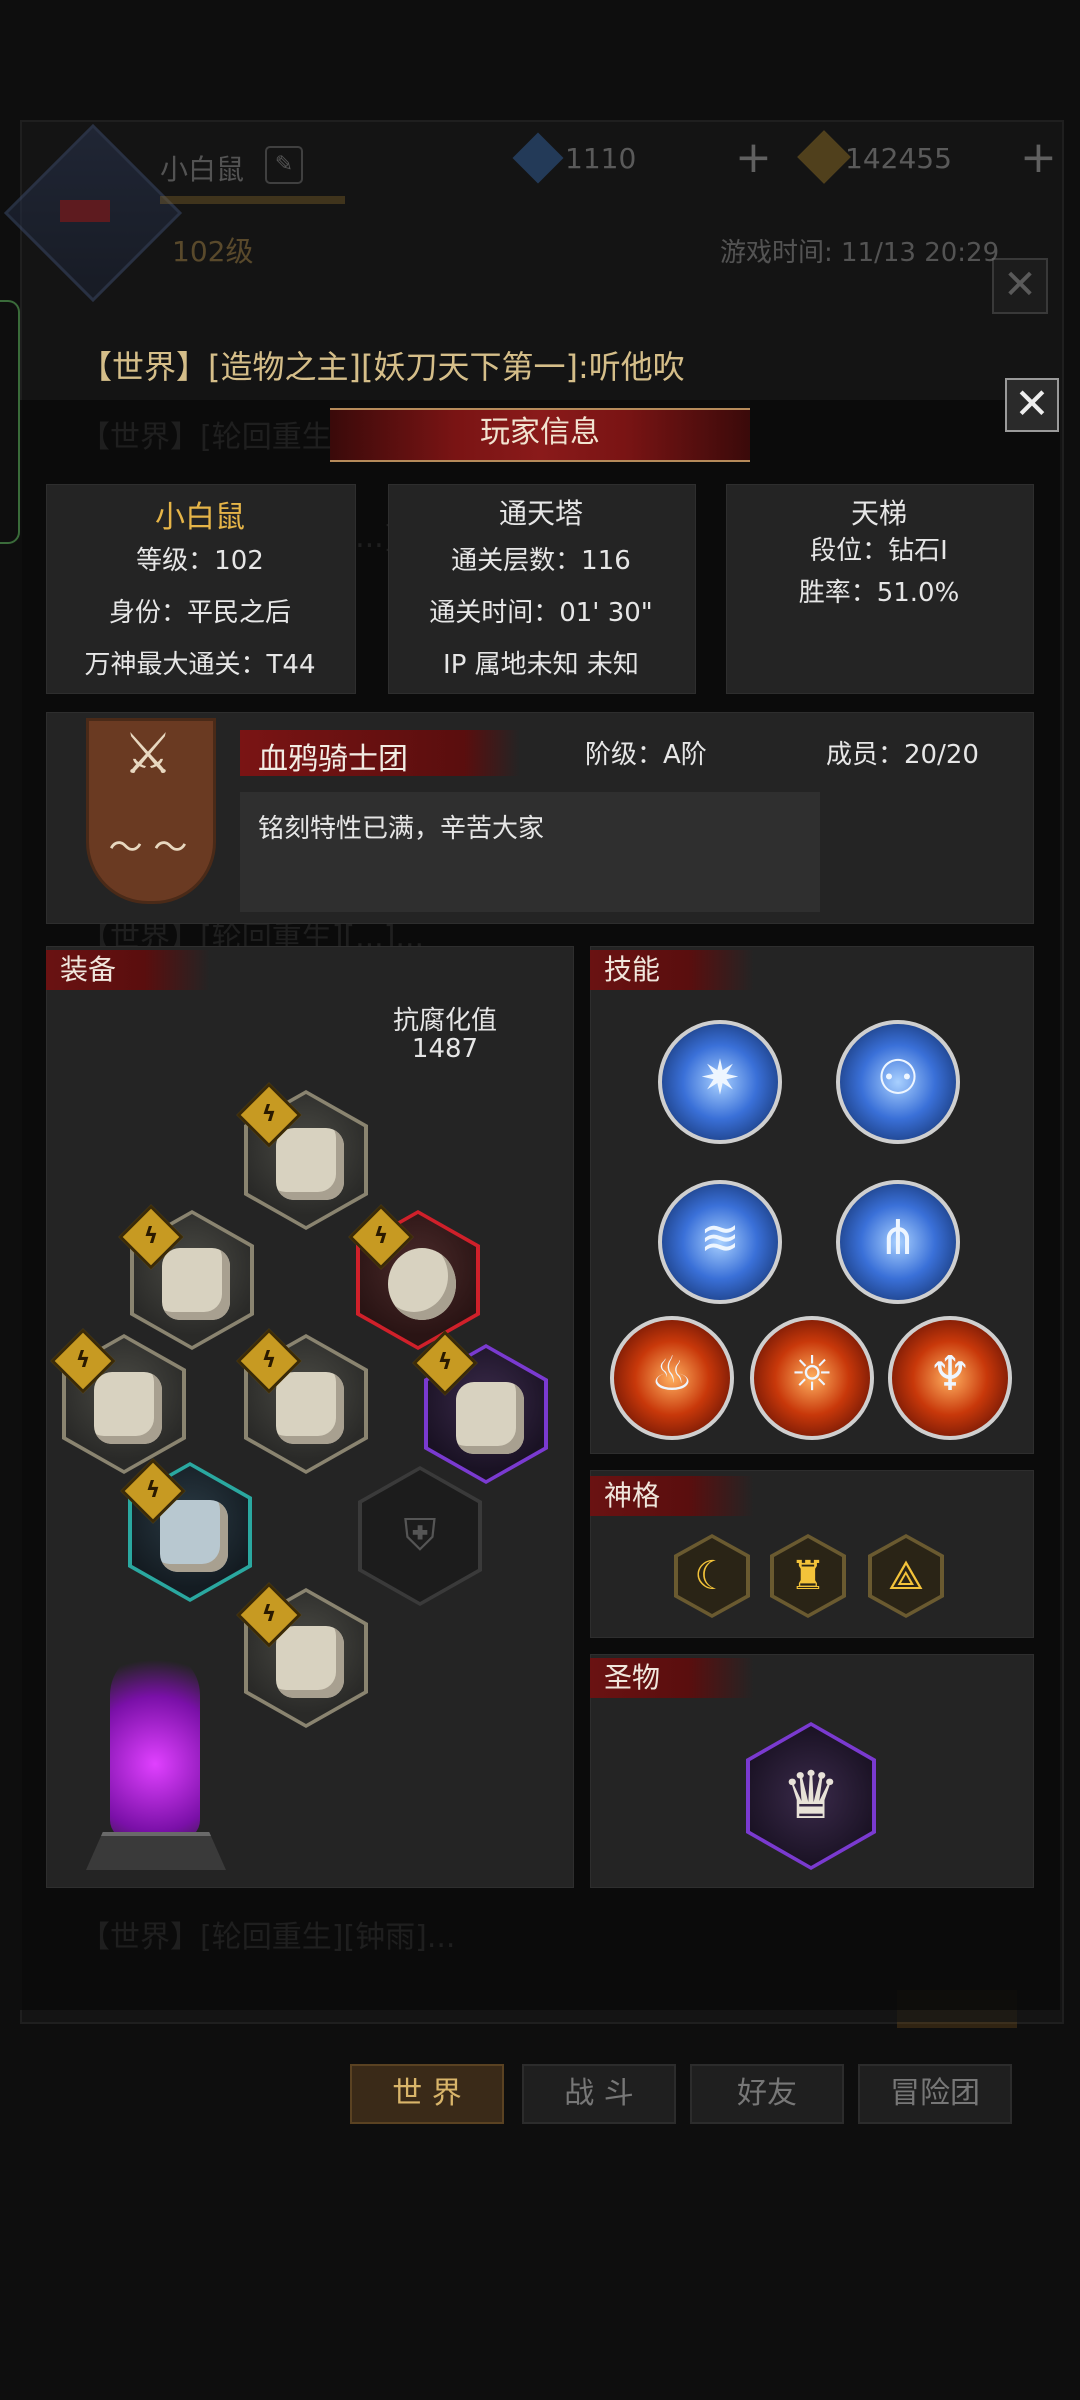 Image resolution: width=1080 pixels, height=2400 pixels. What do you see at coordinates (1020, 286) in the screenshot?
I see `chat-close-icon: ✕` at bounding box center [1020, 286].